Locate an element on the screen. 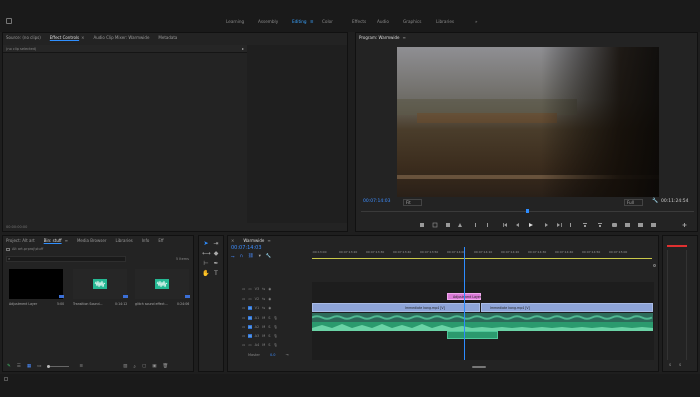  lift-edit-icon is located at coordinates (585, 225).